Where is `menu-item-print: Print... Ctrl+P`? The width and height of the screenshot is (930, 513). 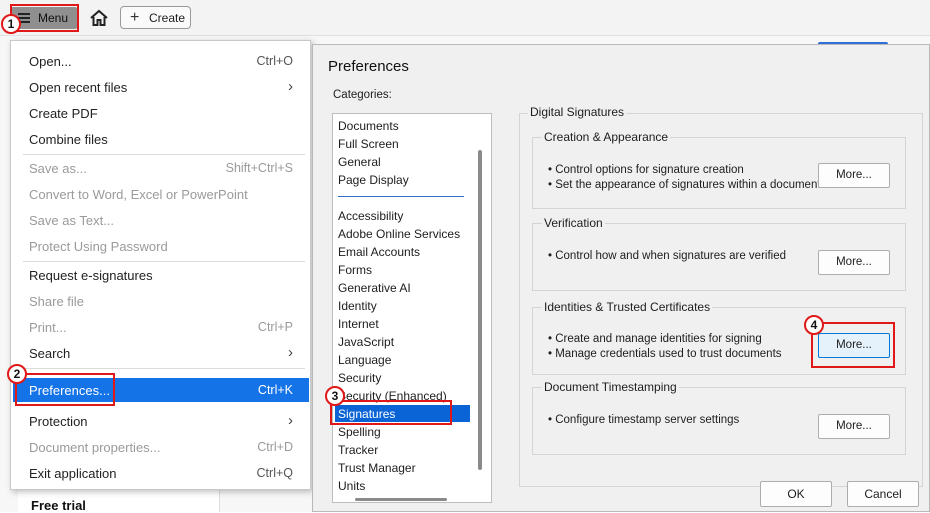
menu-item-print: Print... Ctrl+P is located at coordinates (161, 327).